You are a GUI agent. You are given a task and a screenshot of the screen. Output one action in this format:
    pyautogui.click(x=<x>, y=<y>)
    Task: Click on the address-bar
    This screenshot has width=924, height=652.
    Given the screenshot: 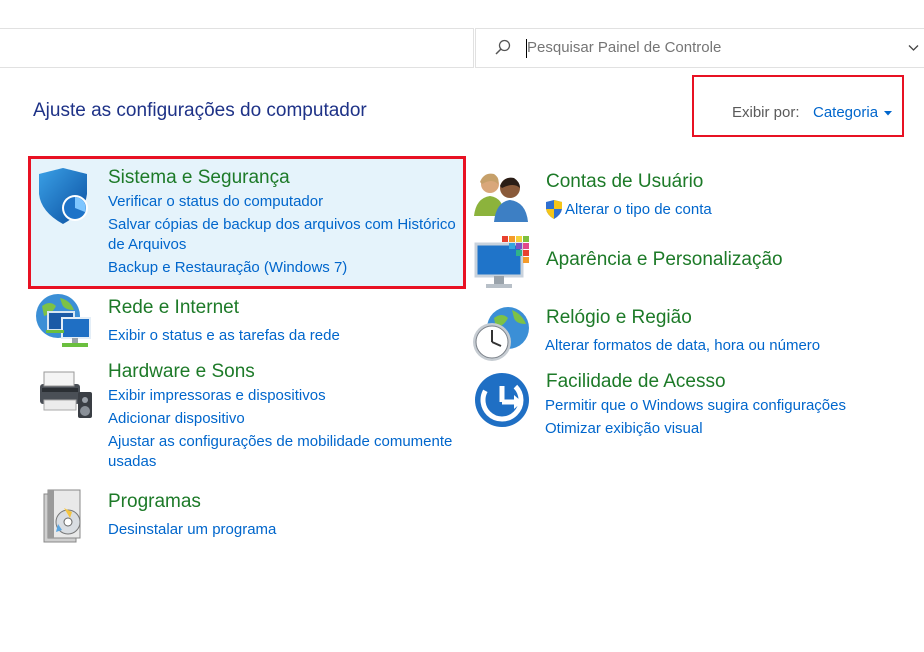 What is the action you would take?
    pyautogui.click(x=237, y=48)
    